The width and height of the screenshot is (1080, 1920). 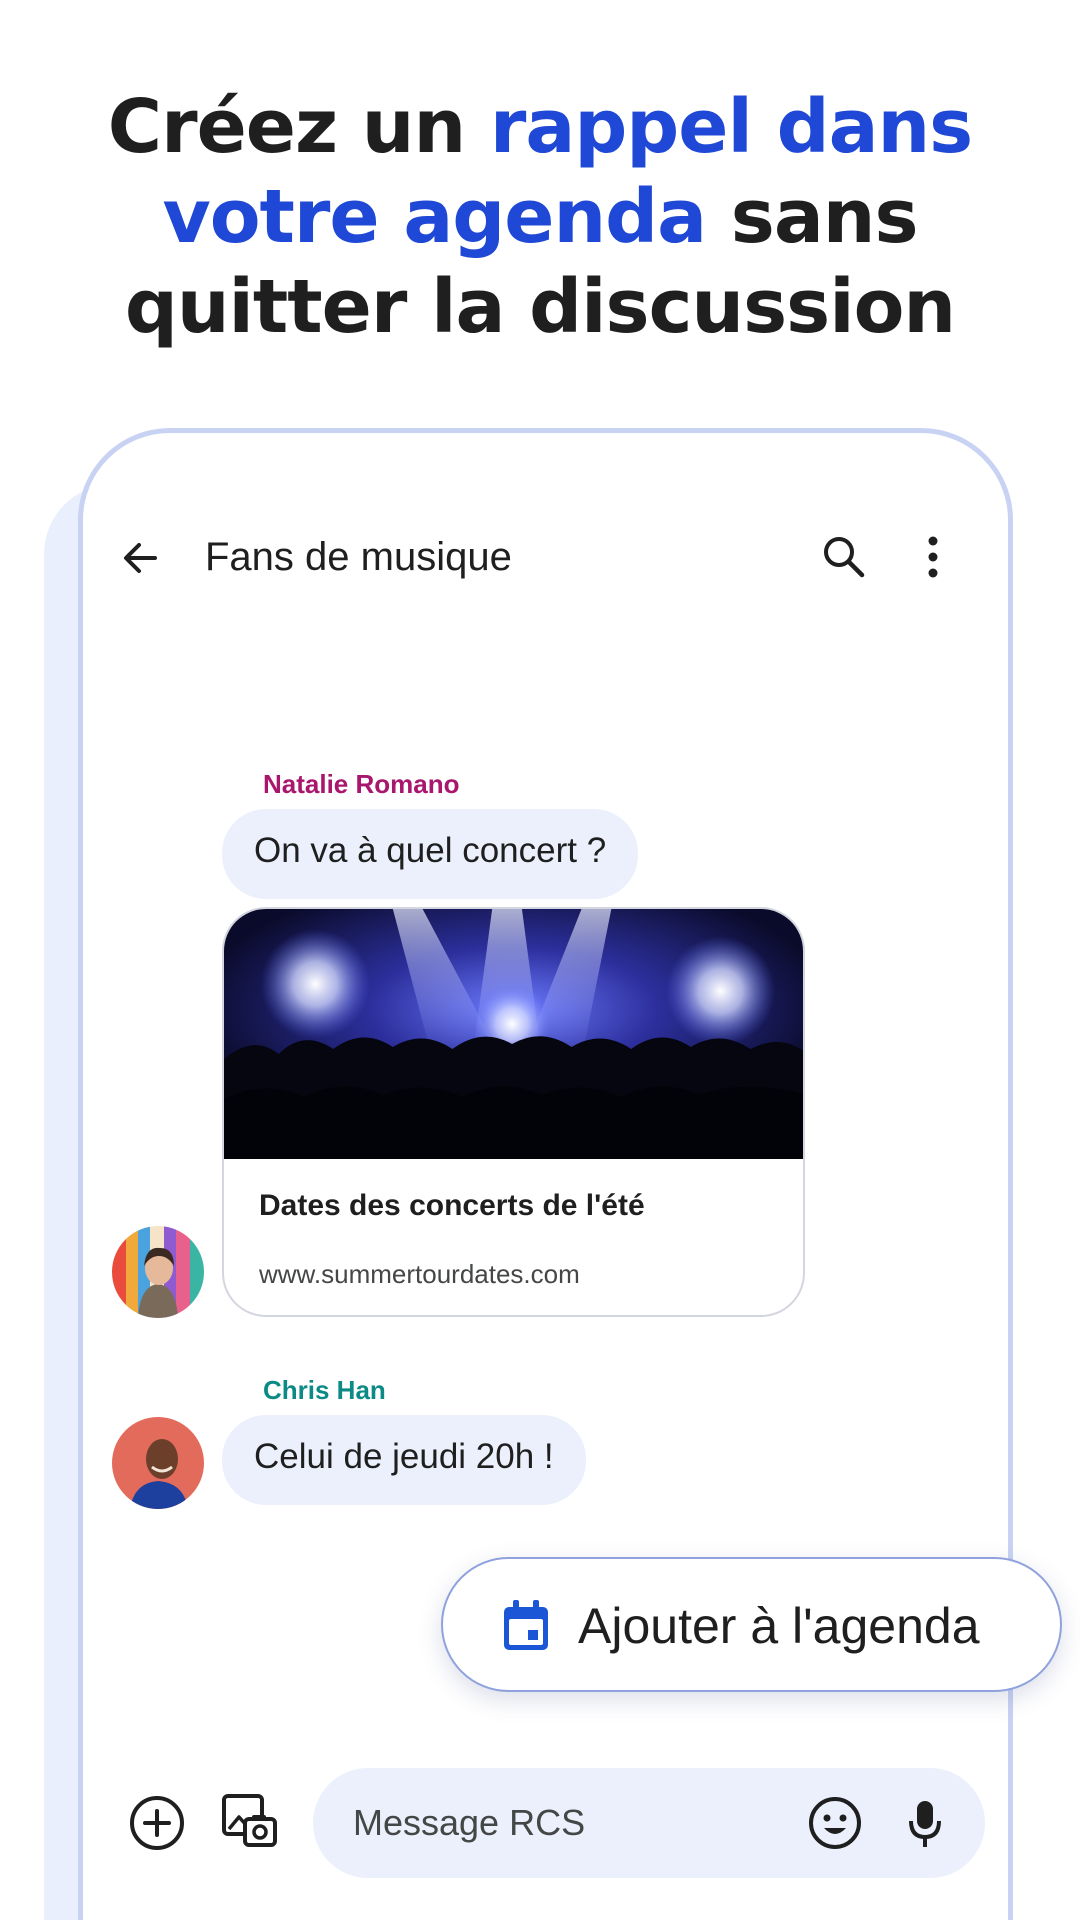 I want to click on mic-icon, so click(x=925, y=1824).